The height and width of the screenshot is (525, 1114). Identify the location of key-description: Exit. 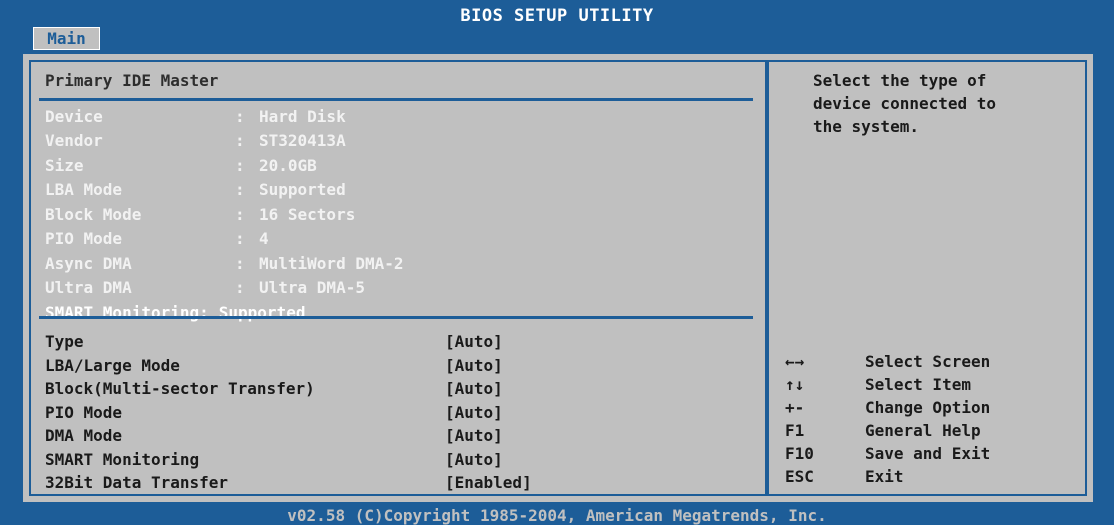
(884, 476).